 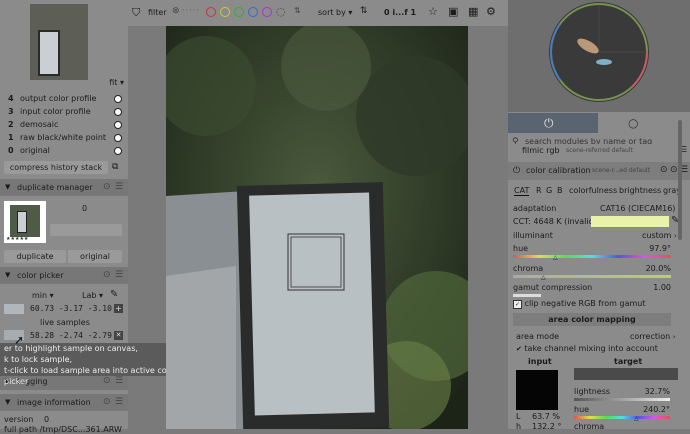 What do you see at coordinates (85, 208) in the screenshot?
I see `version-number: 0` at bounding box center [85, 208].